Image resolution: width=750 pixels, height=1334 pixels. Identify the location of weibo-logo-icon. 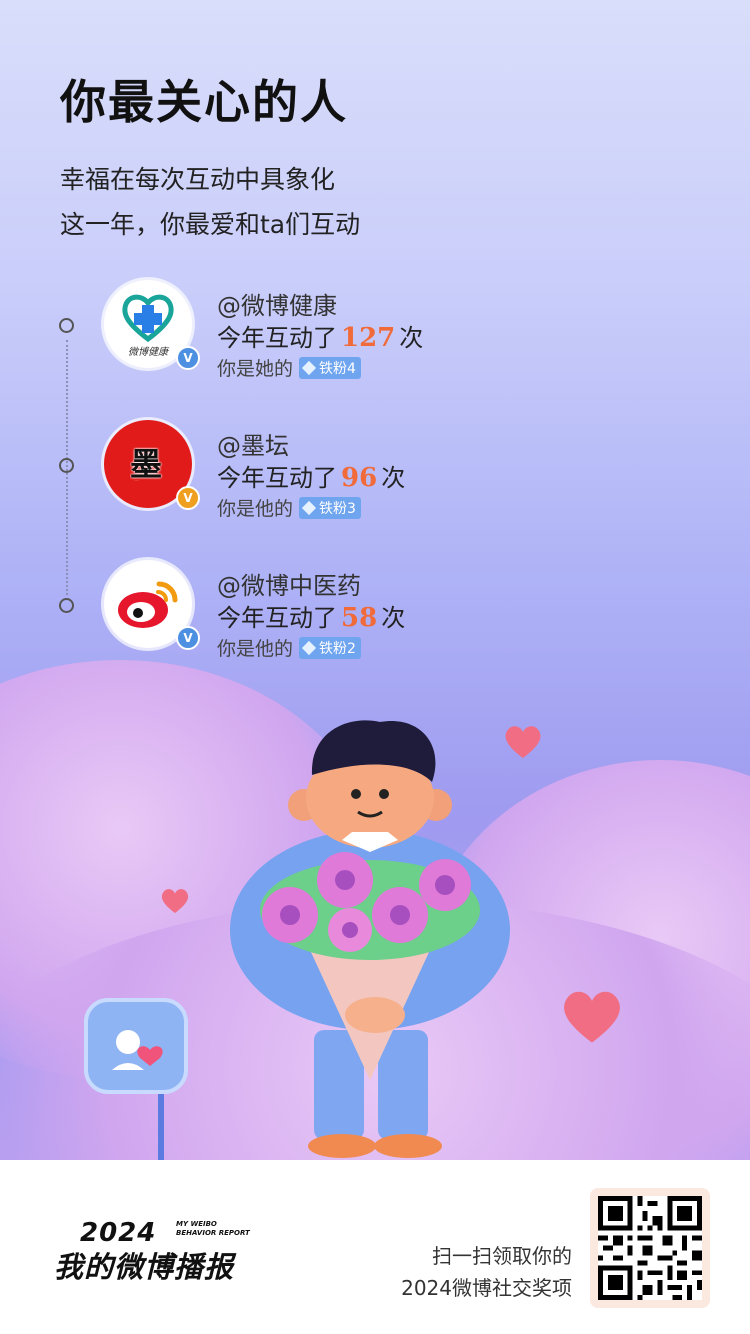
(148, 604).